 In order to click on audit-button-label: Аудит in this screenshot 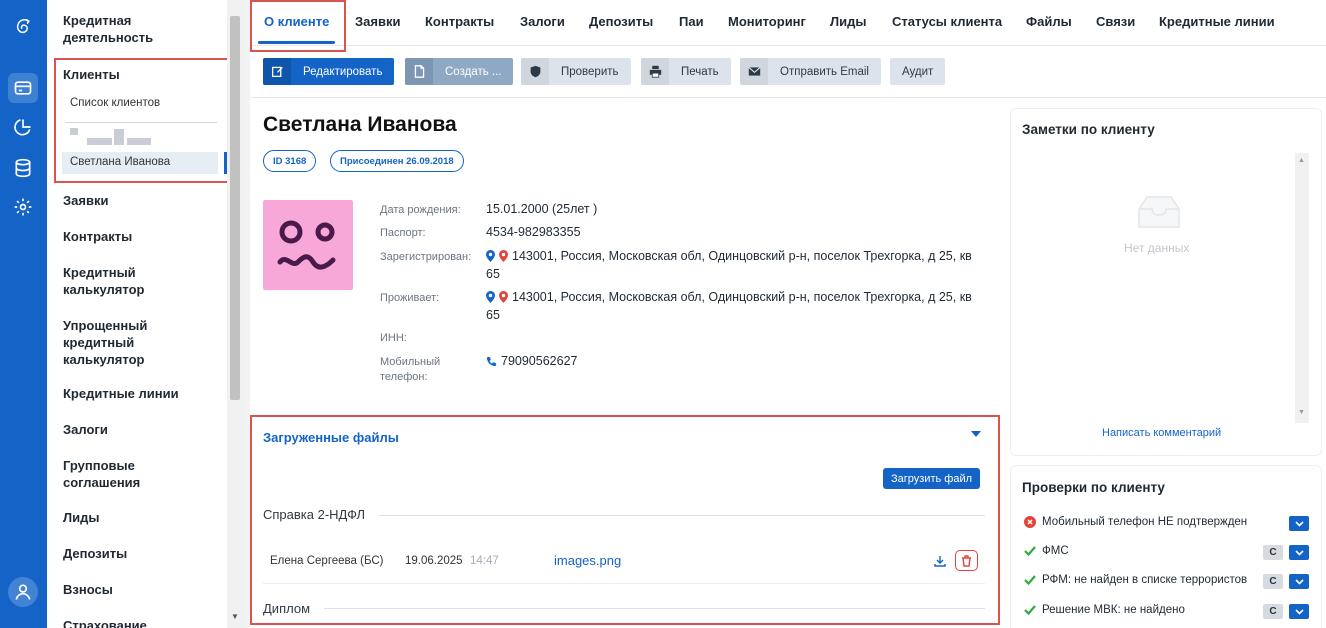, I will do `click(918, 71)`.